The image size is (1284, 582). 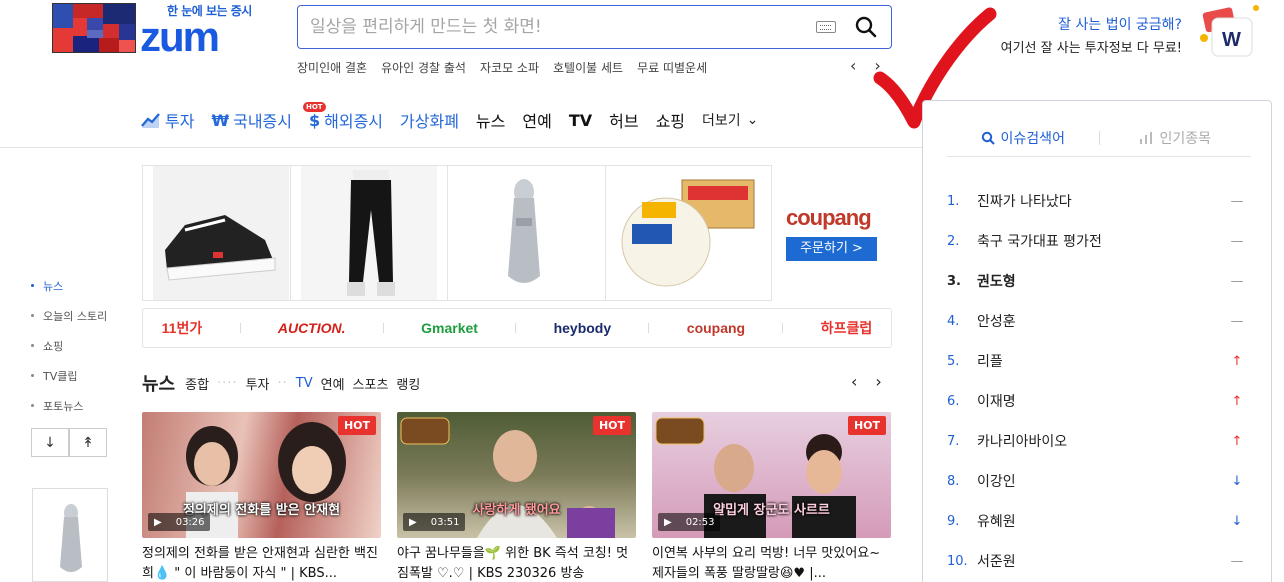 I want to click on rank-item: 1. 진짜가 나타났다 —, so click(x=1097, y=201).